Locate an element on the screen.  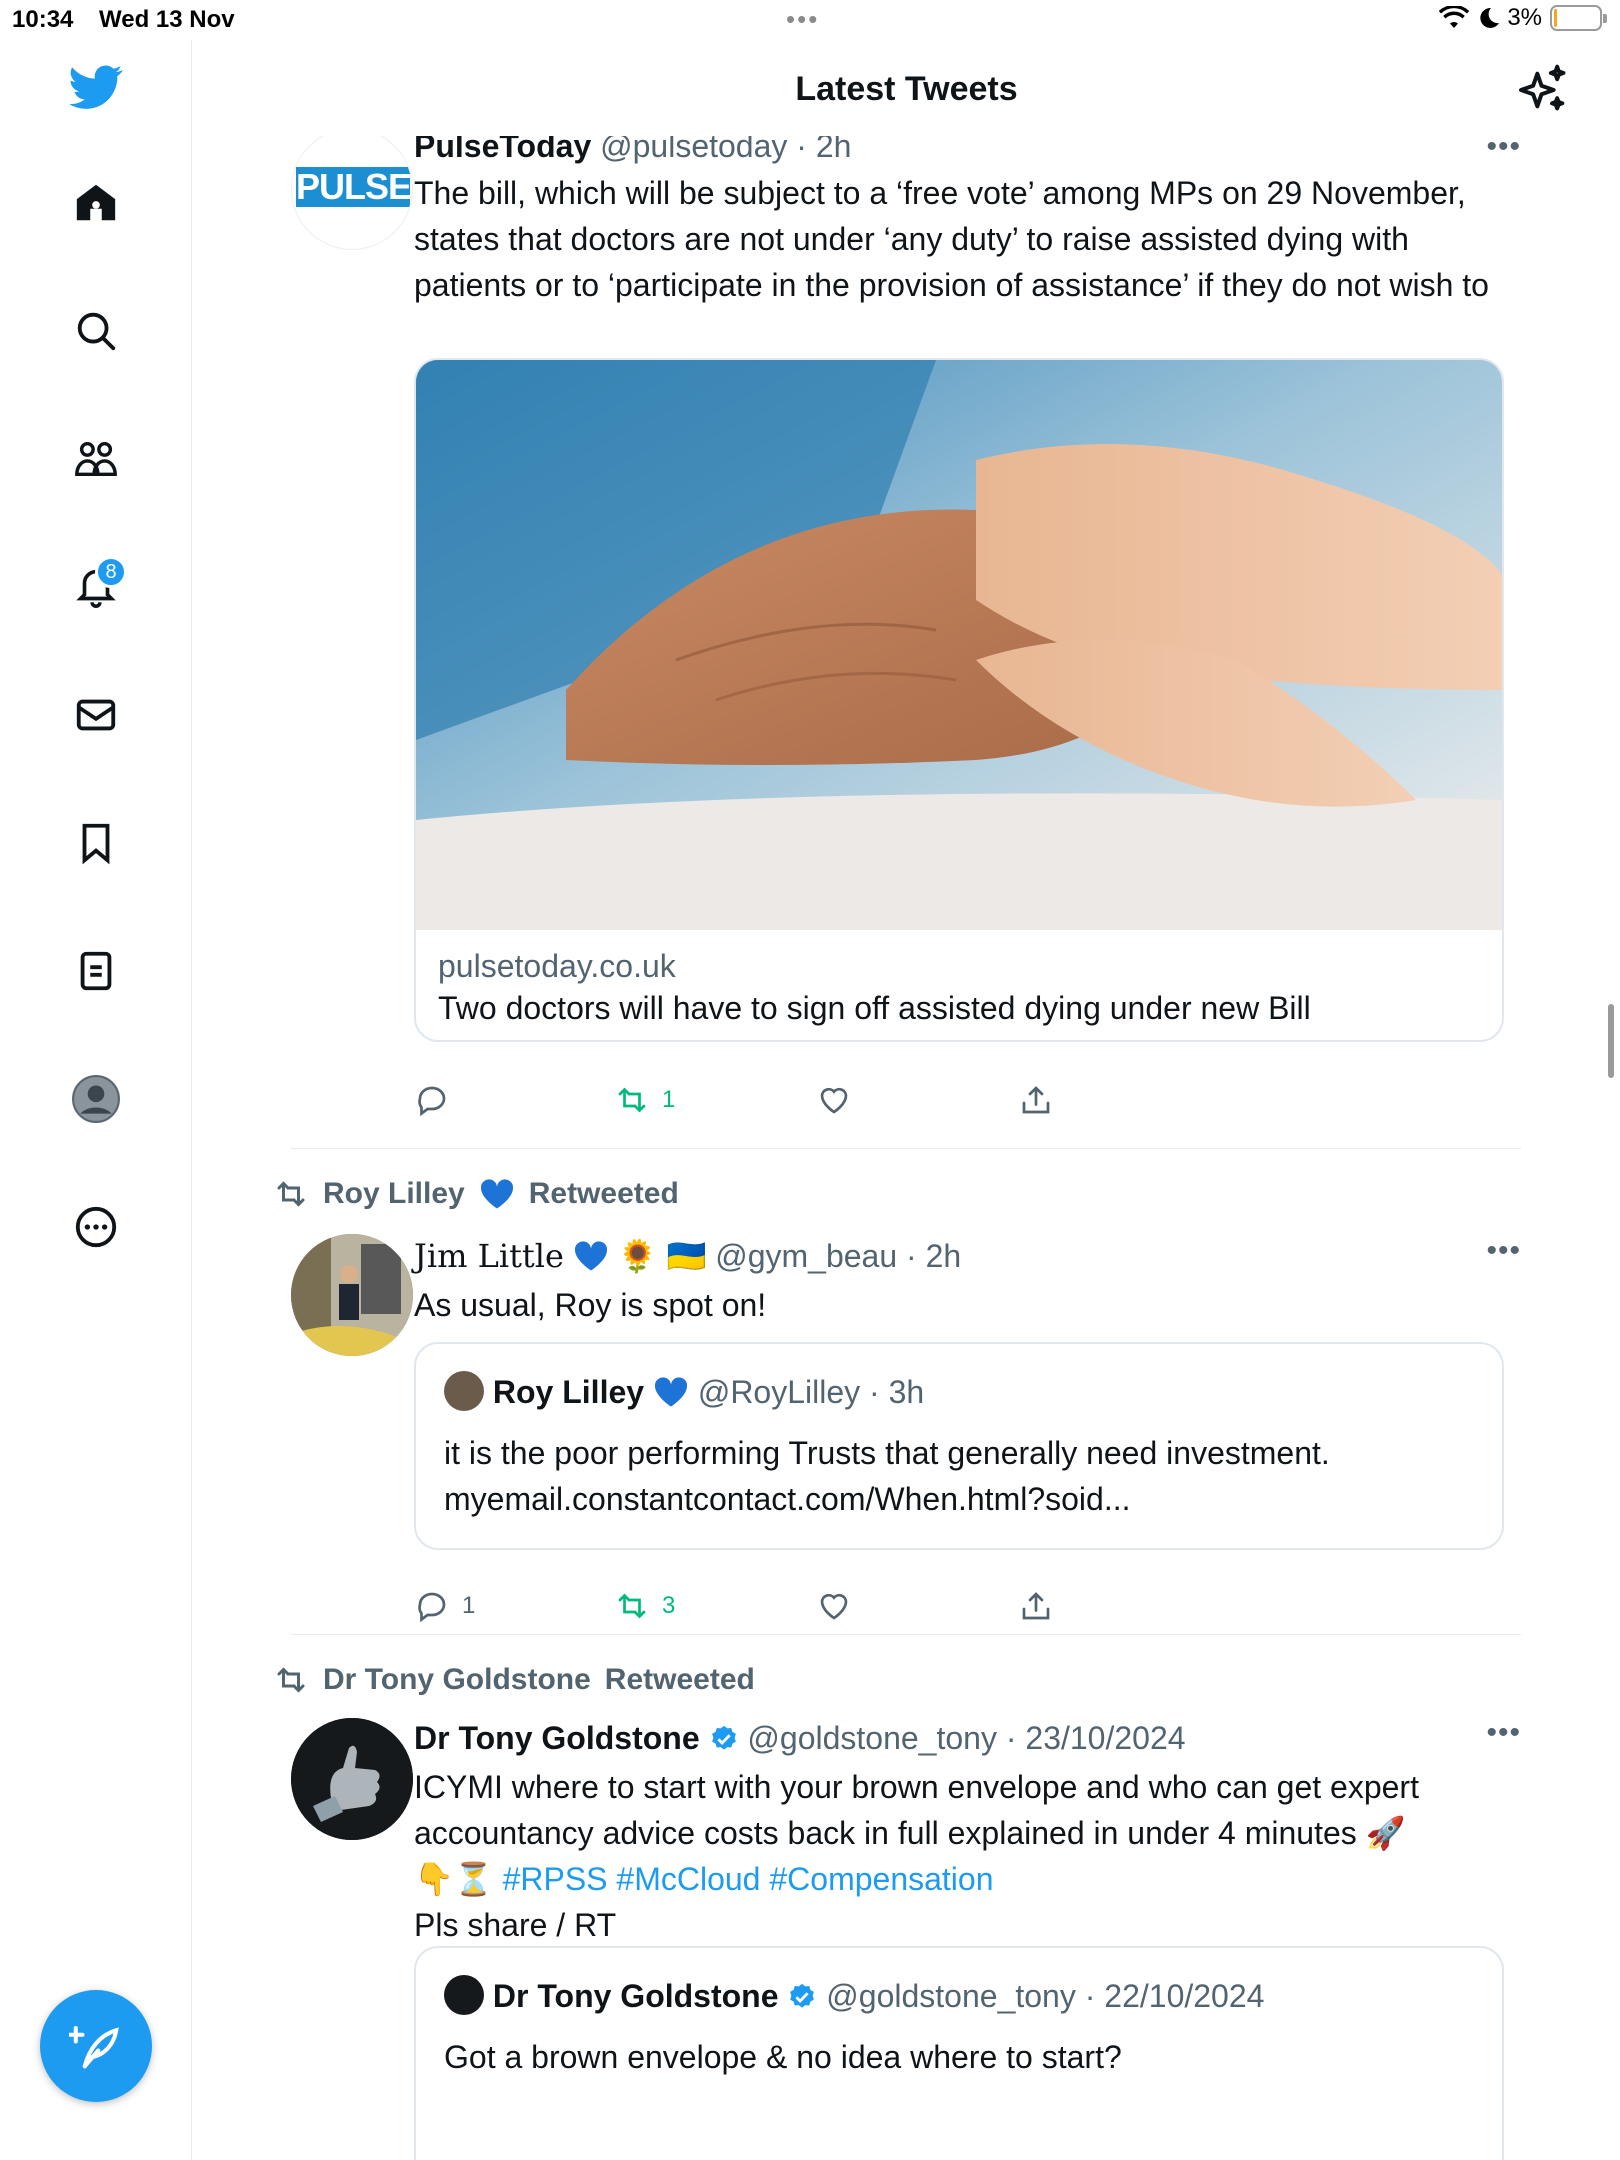
pulse-logo: PULSE is located at coordinates (354, 186).